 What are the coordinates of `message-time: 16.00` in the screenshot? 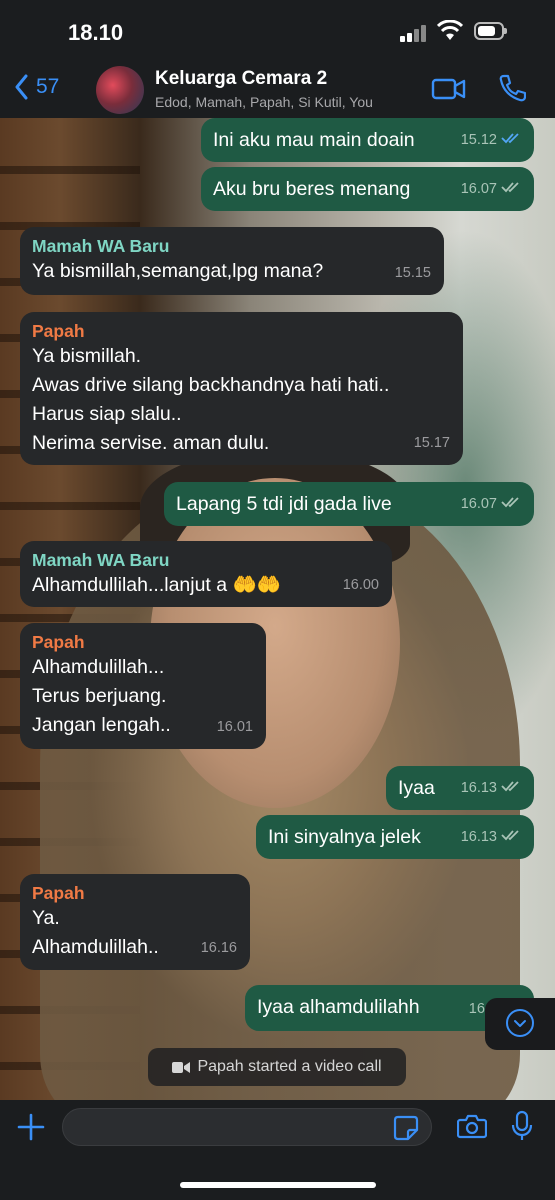 It's located at (361, 585).